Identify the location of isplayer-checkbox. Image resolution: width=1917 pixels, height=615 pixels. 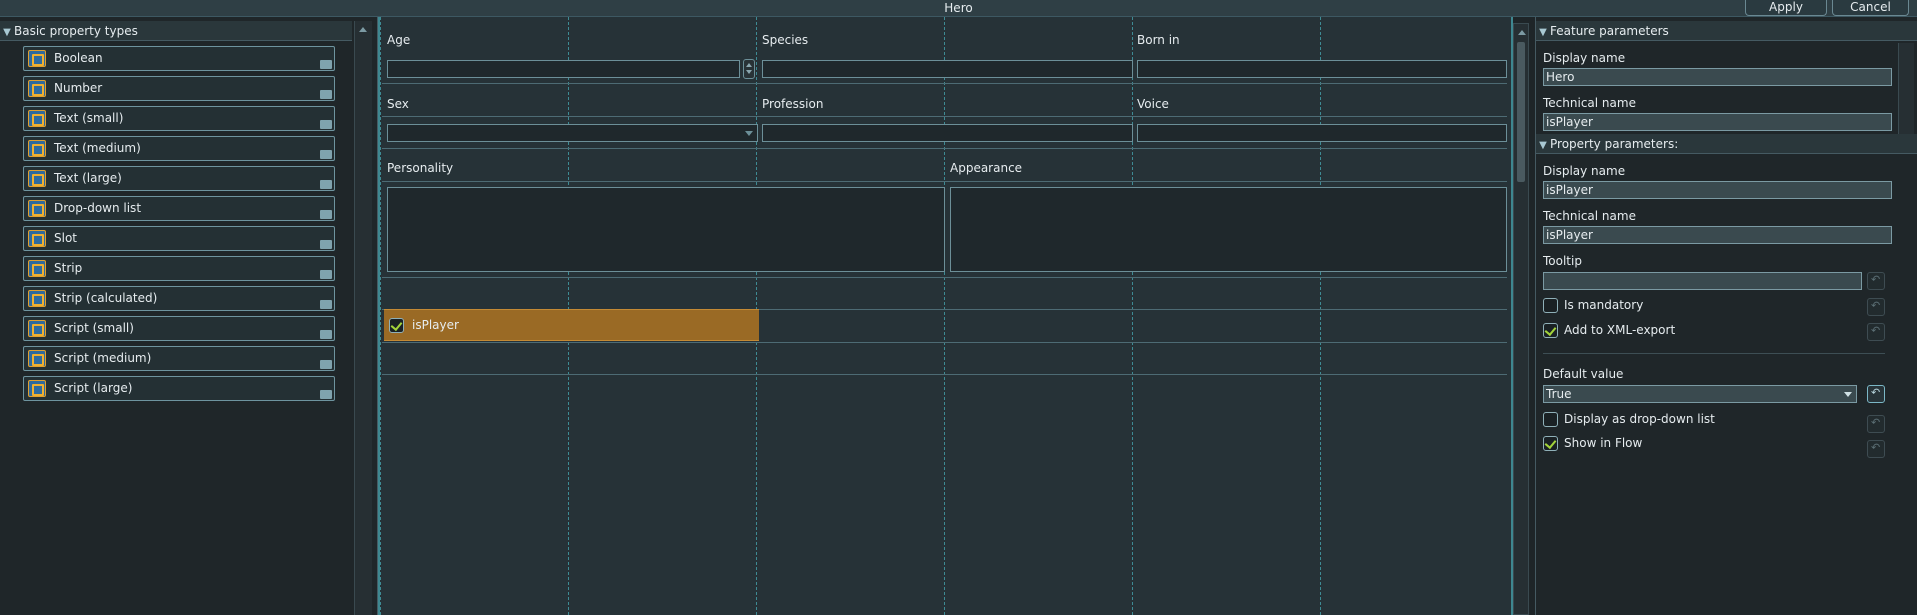
(396, 325).